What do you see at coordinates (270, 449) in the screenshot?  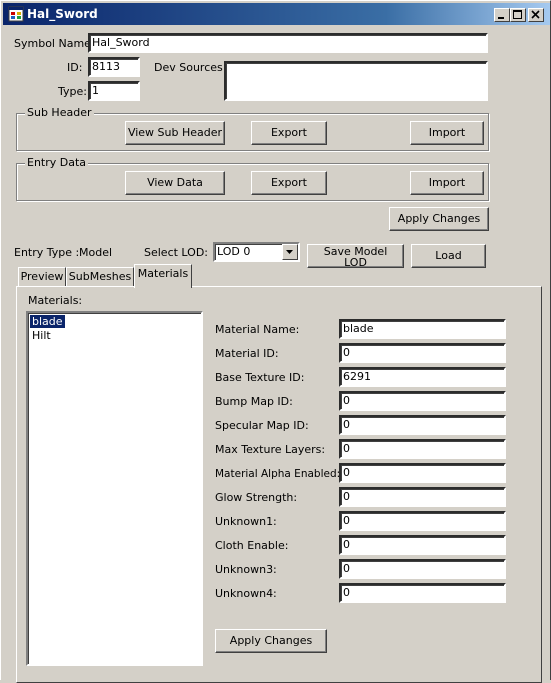 I see `max-texture-layers-label: Max Texture Layers:` at bounding box center [270, 449].